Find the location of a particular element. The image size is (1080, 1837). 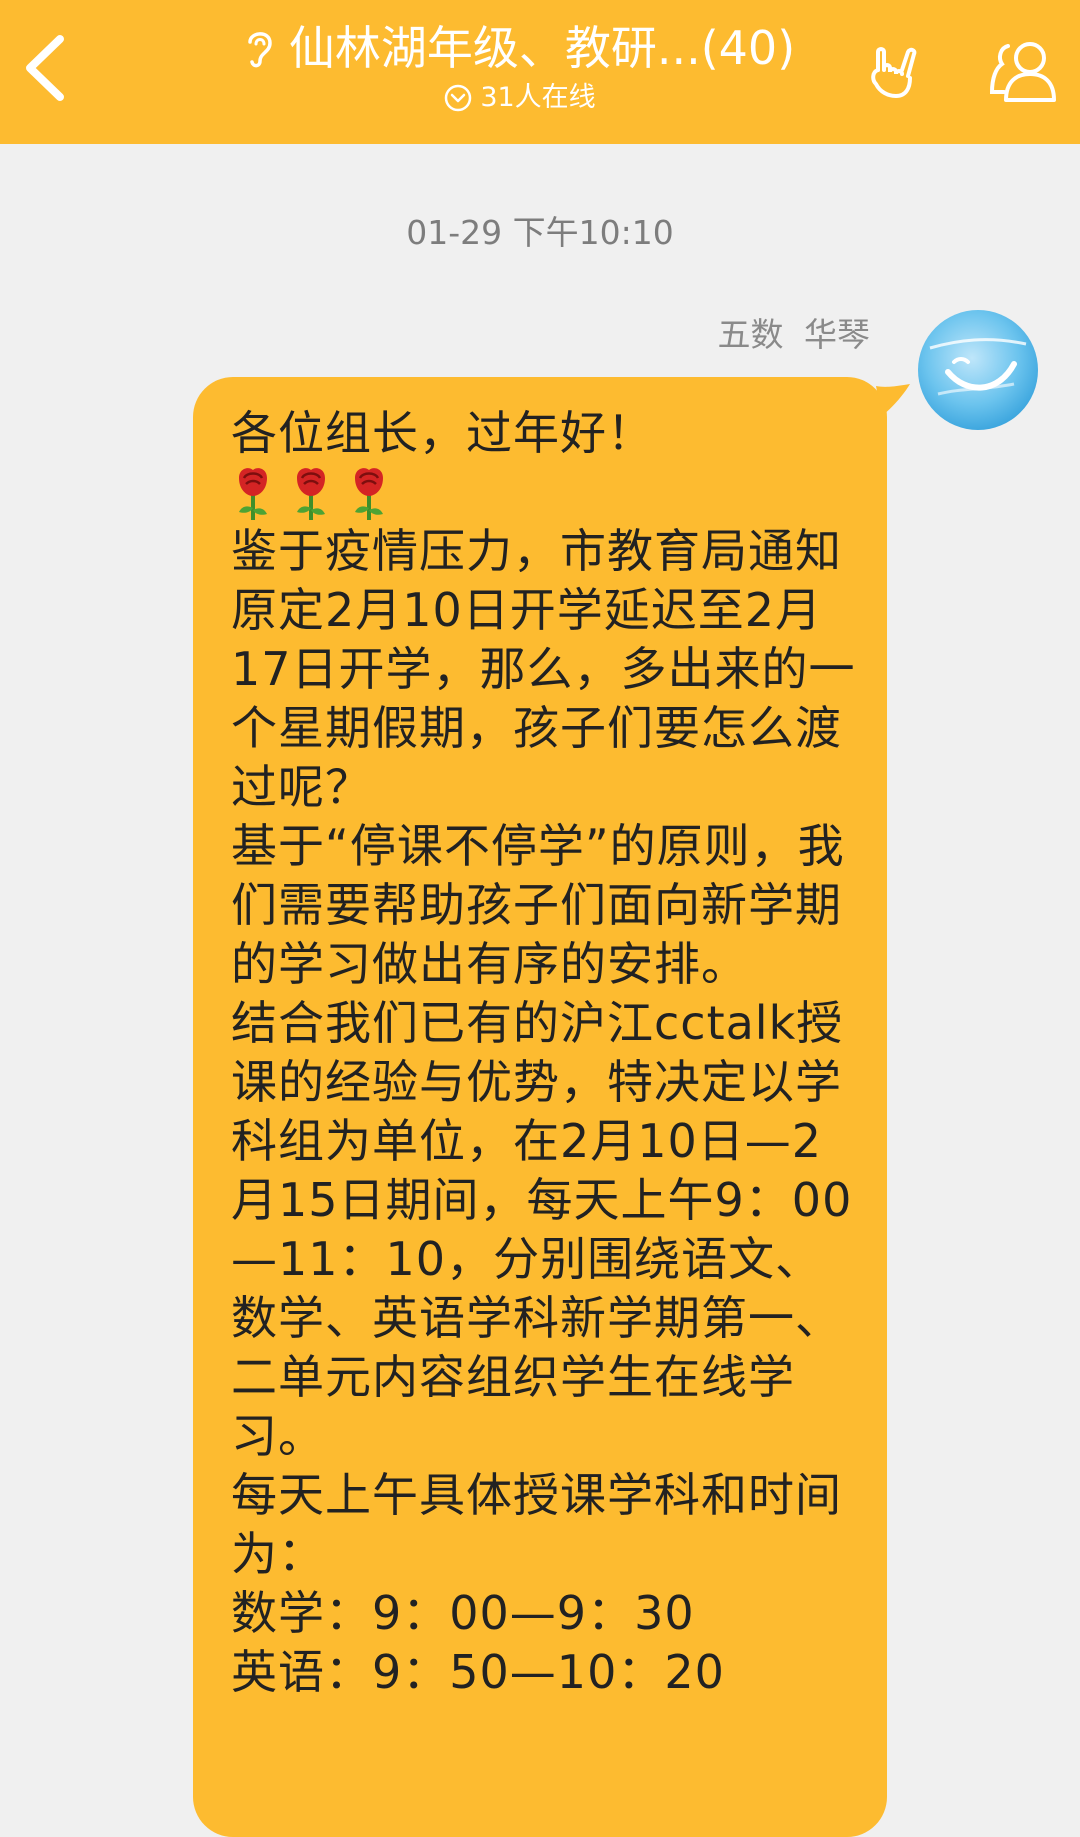

hand-gesture-icon is located at coordinates (894, 73).